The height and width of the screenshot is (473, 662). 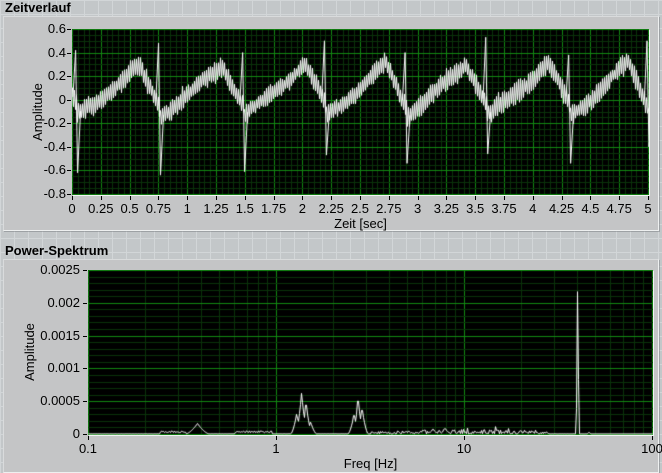 I want to click on y-tick-label: -0.4, so click(x=54, y=146).